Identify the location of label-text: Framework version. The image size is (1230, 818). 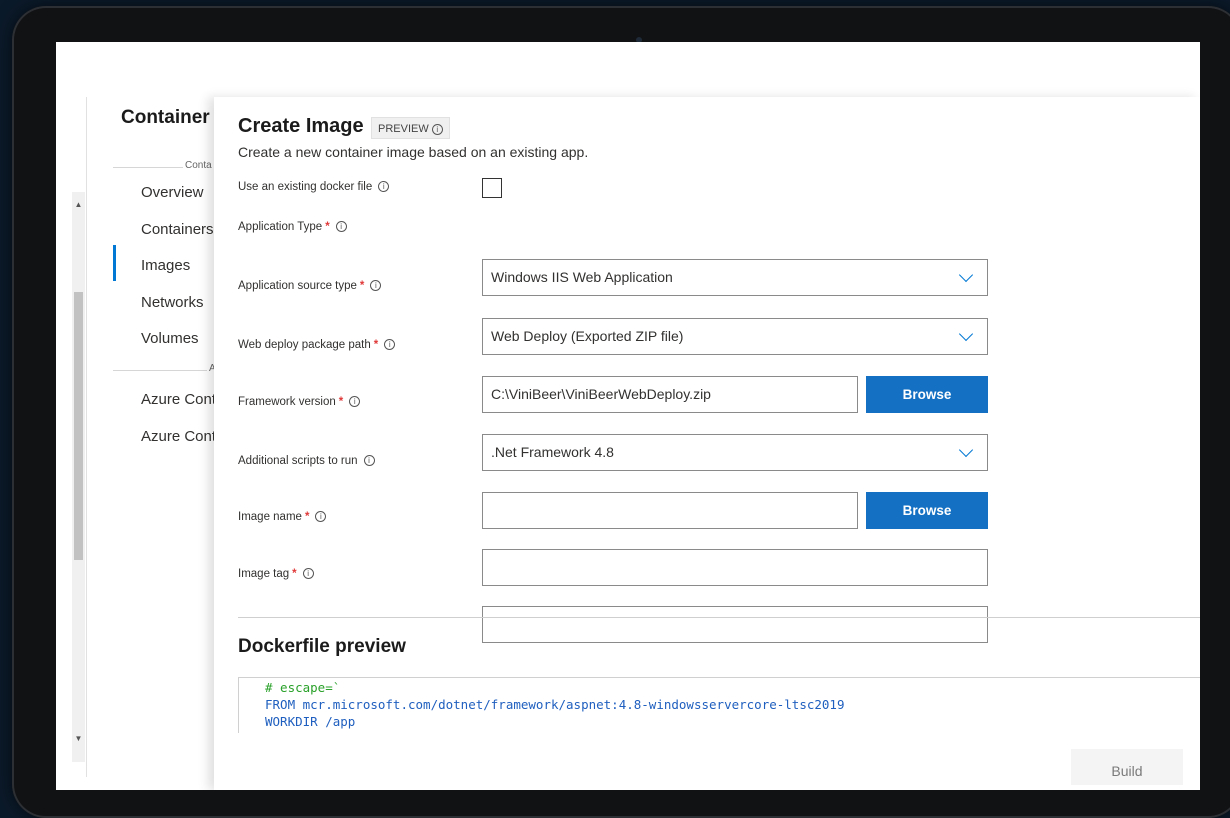
(287, 402).